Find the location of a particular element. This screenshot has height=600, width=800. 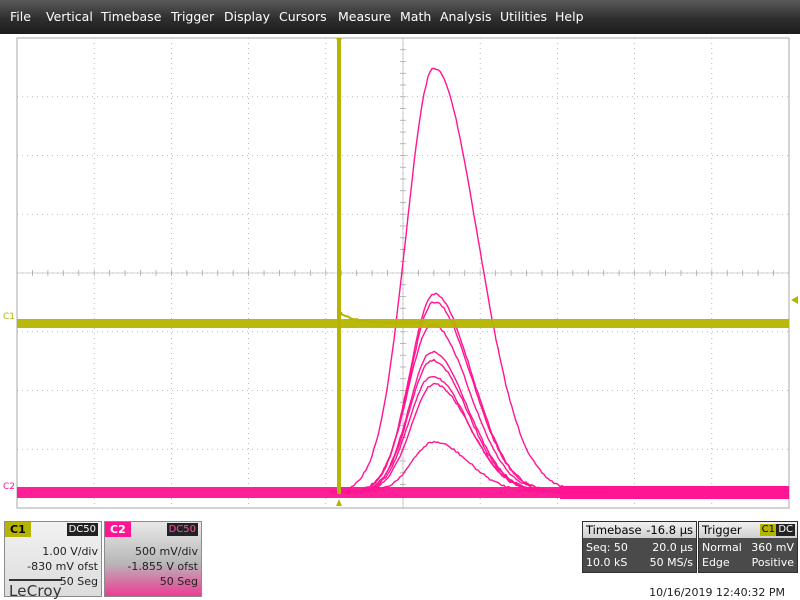

menu-file: File is located at coordinates (20, 17).